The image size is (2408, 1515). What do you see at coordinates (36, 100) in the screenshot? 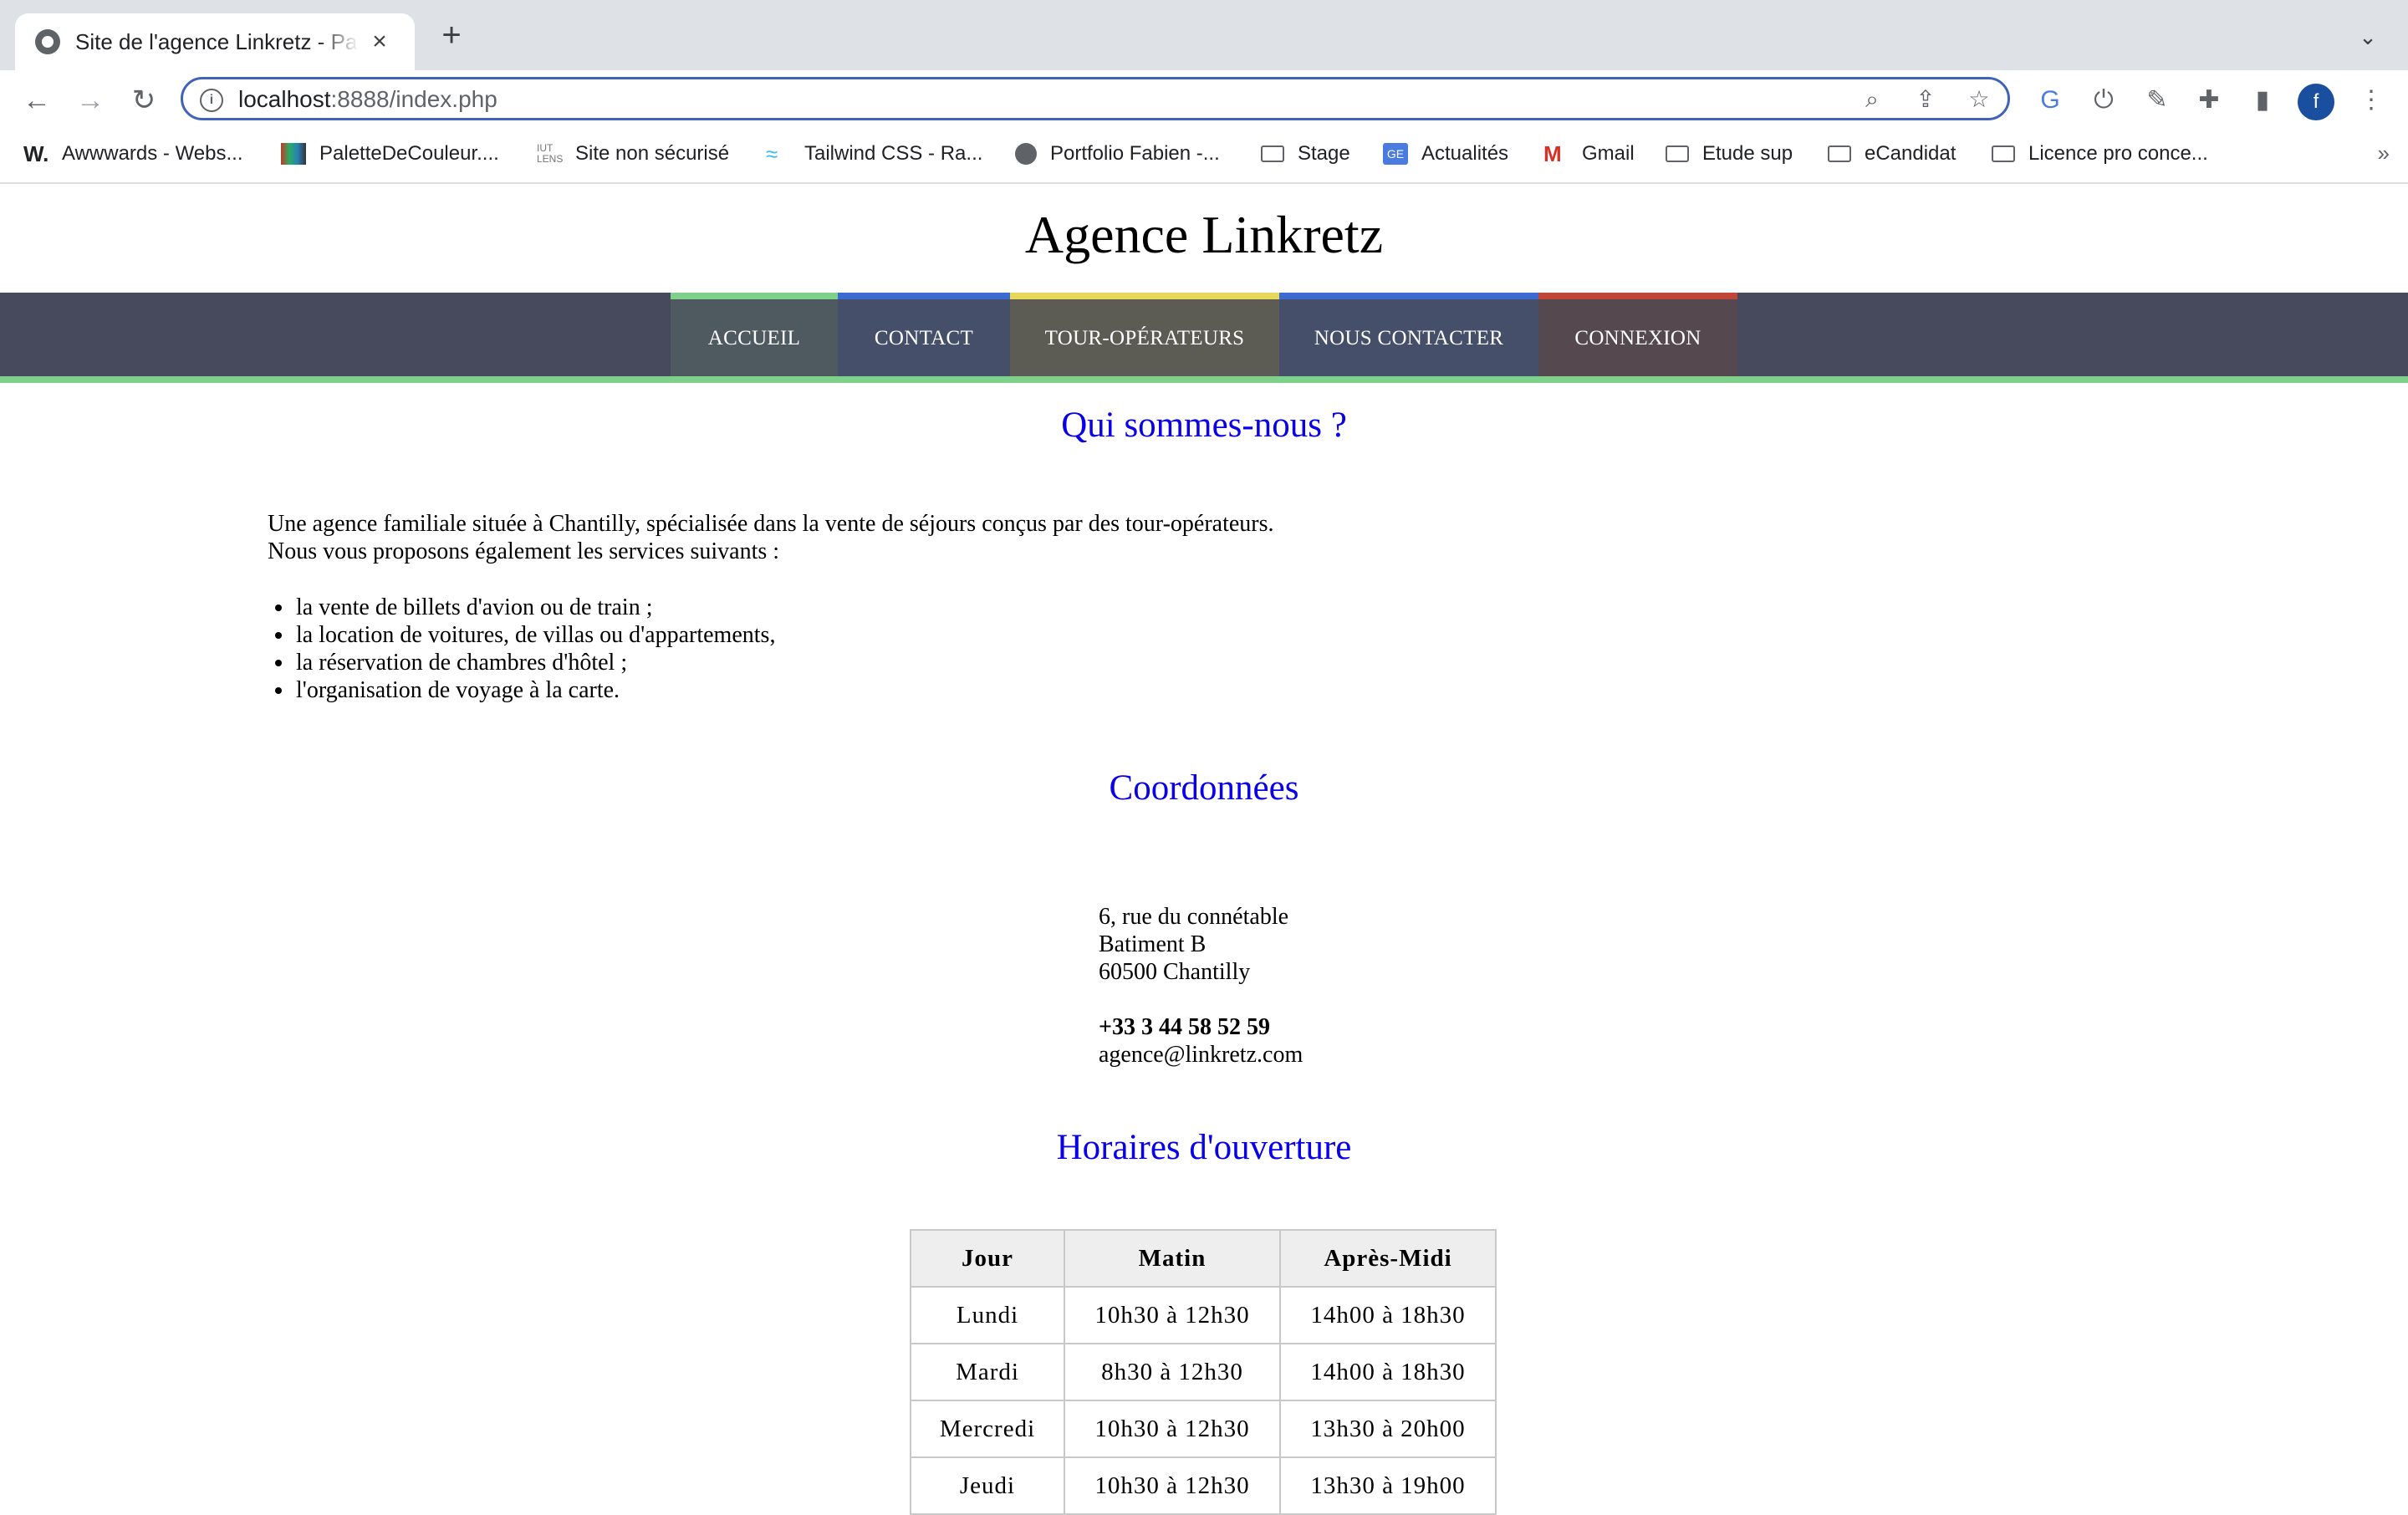
I see `back-button: ←` at bounding box center [36, 100].